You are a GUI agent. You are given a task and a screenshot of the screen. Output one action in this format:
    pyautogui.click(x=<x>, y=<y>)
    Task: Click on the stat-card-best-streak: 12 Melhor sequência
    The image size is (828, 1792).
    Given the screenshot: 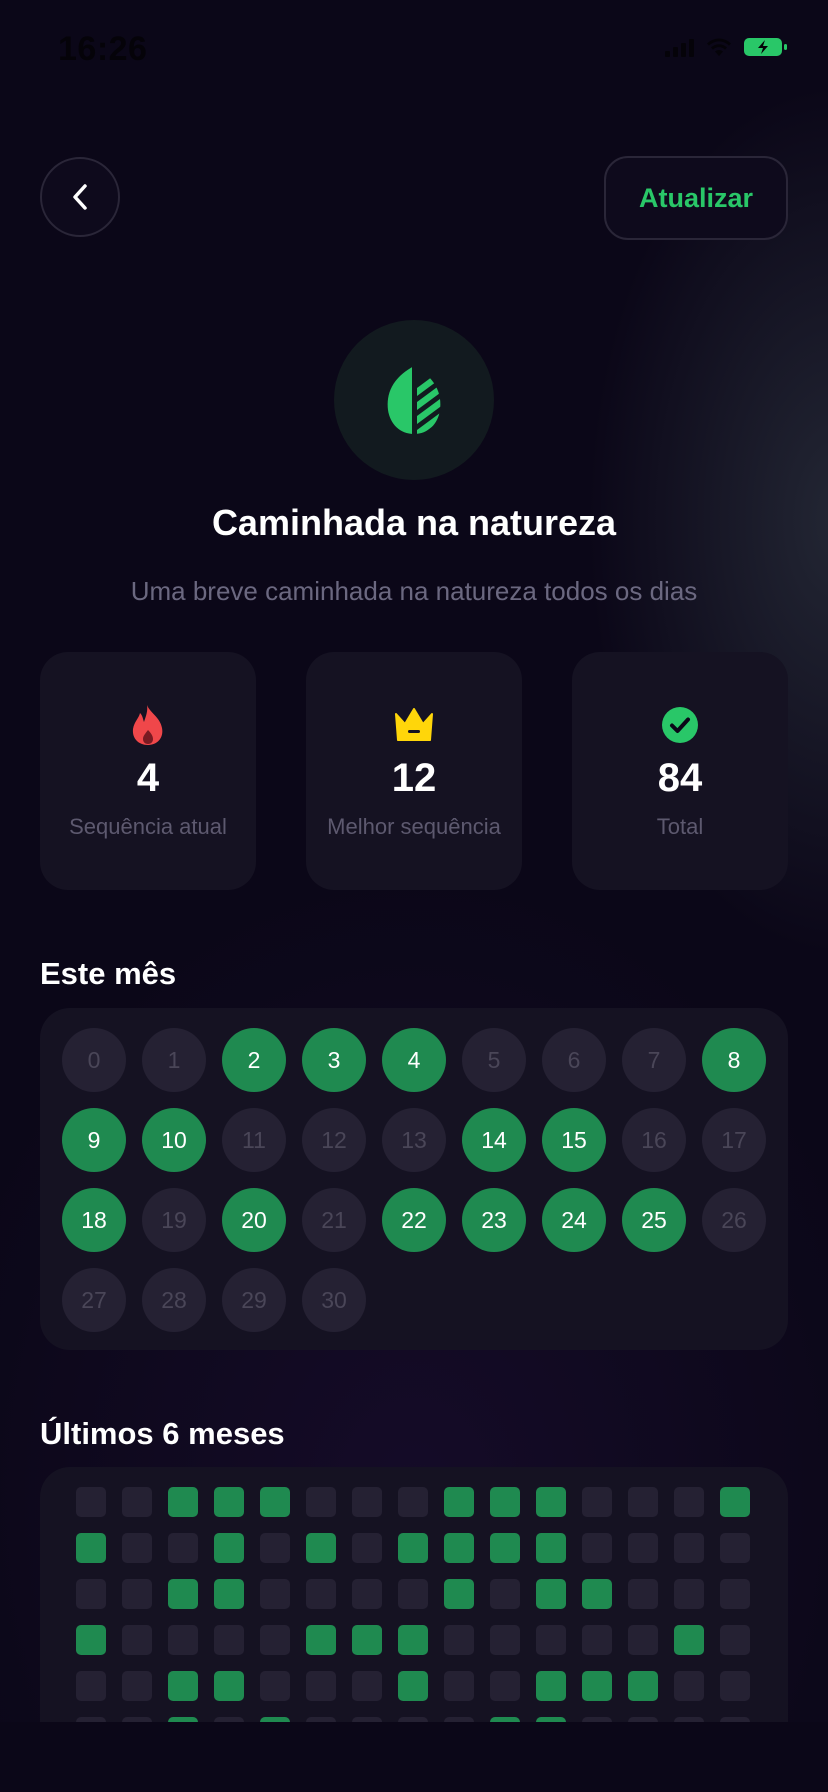 What is the action you would take?
    pyautogui.click(x=414, y=771)
    